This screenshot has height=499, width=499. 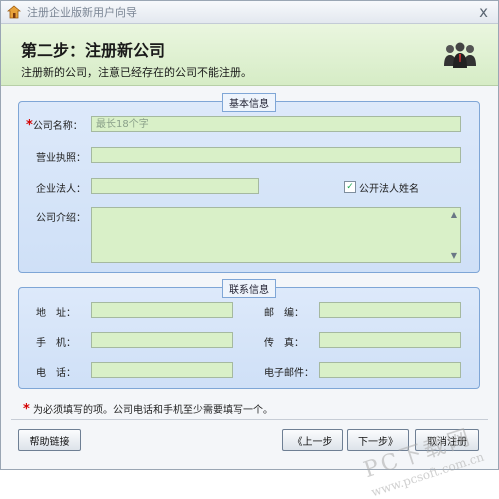 I want to click on public-legal-name-checkbox: ✓, so click(x=350, y=187).